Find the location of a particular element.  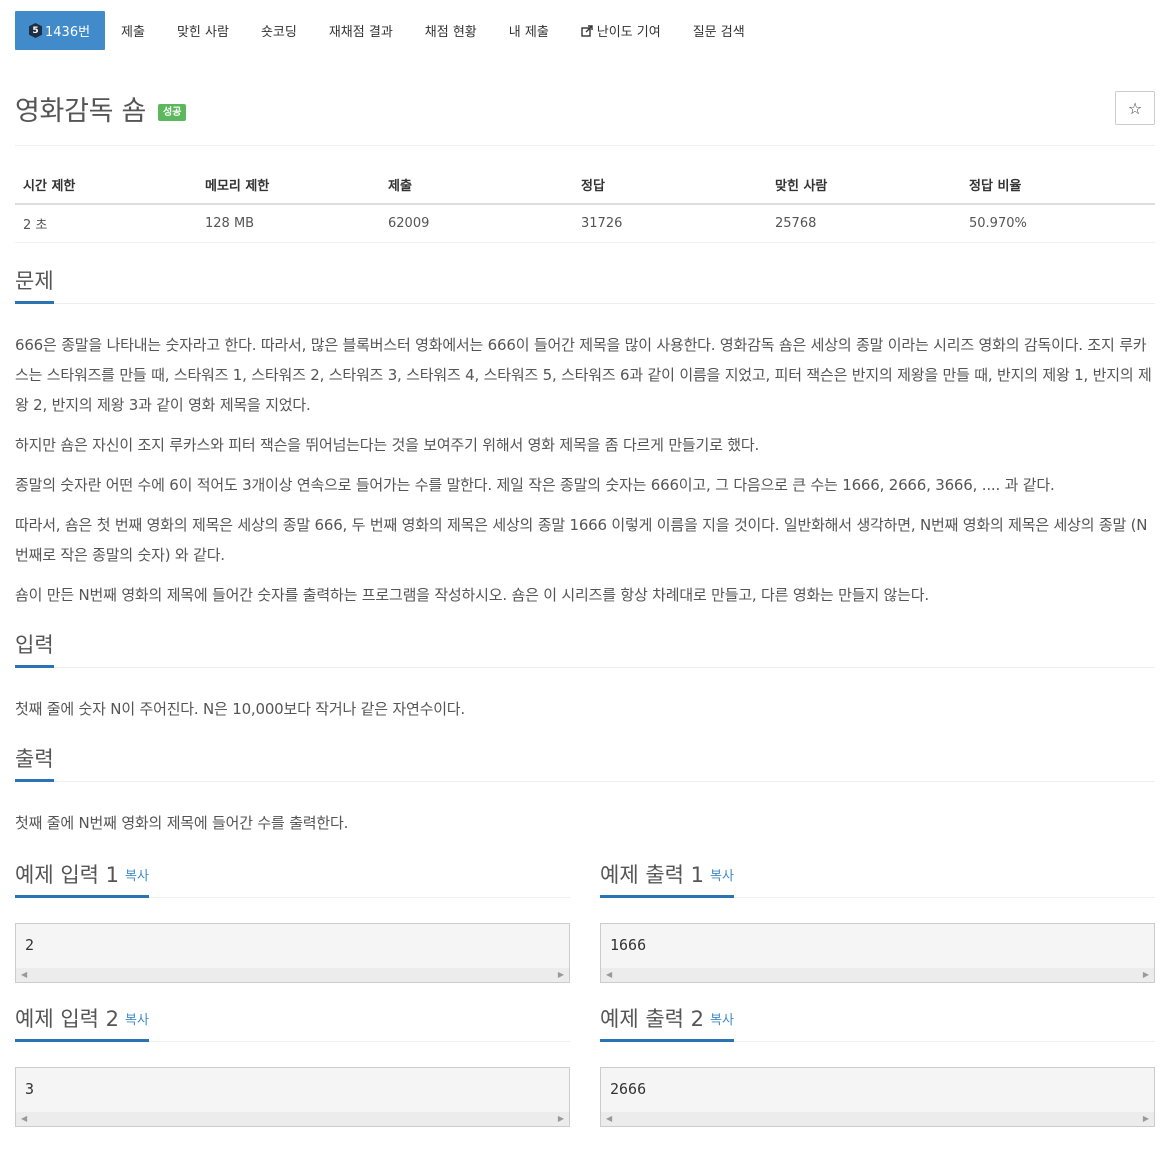

header-time-limit: 시간 제한 is located at coordinates (106, 185).